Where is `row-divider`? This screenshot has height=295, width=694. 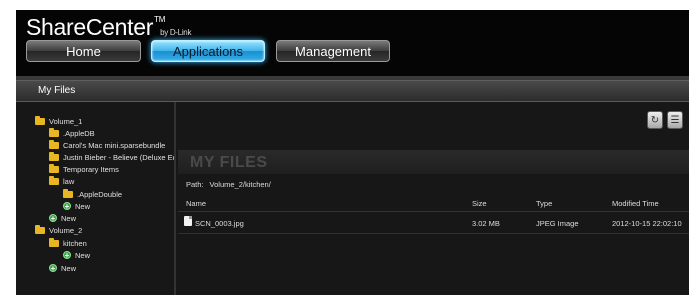
row-divider is located at coordinates (433, 233).